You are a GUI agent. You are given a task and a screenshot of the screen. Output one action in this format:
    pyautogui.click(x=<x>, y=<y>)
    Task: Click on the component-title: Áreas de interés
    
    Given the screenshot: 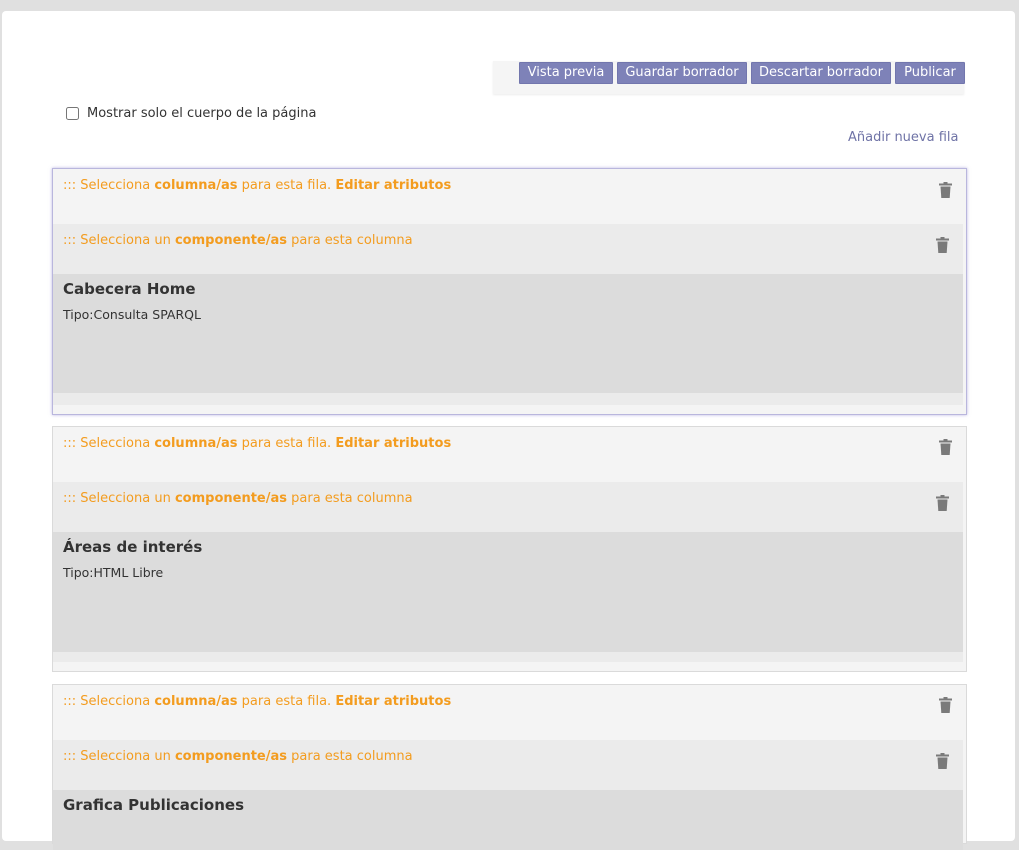 What is the action you would take?
    pyautogui.click(x=133, y=547)
    